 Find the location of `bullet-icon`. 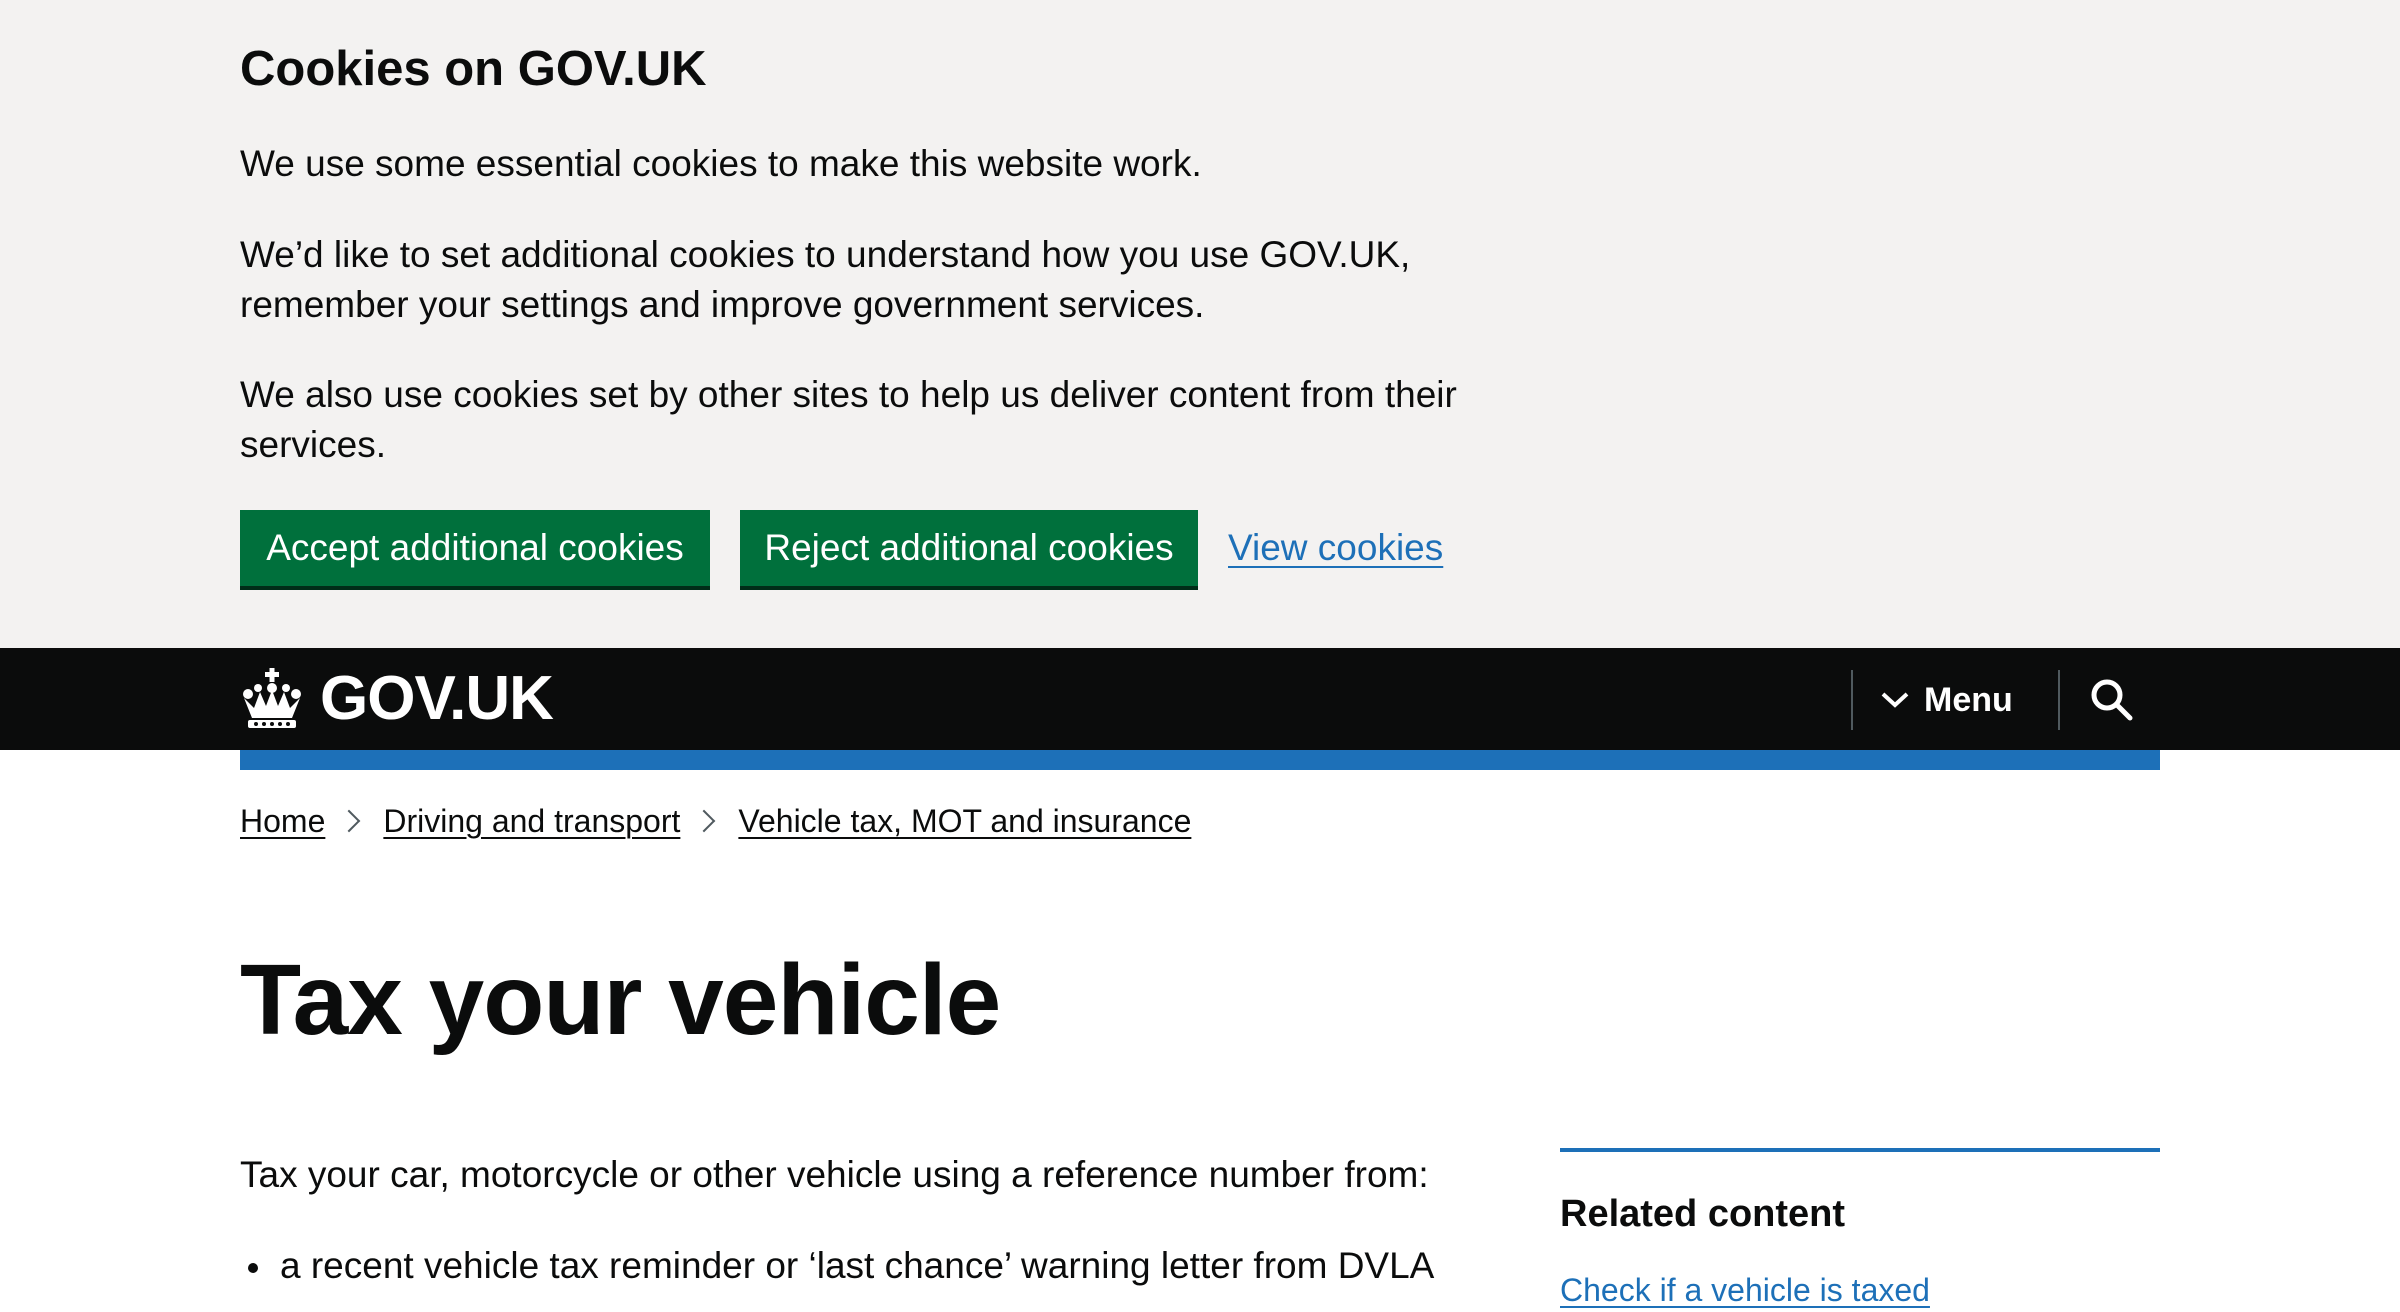

bullet-icon is located at coordinates (253, 1268).